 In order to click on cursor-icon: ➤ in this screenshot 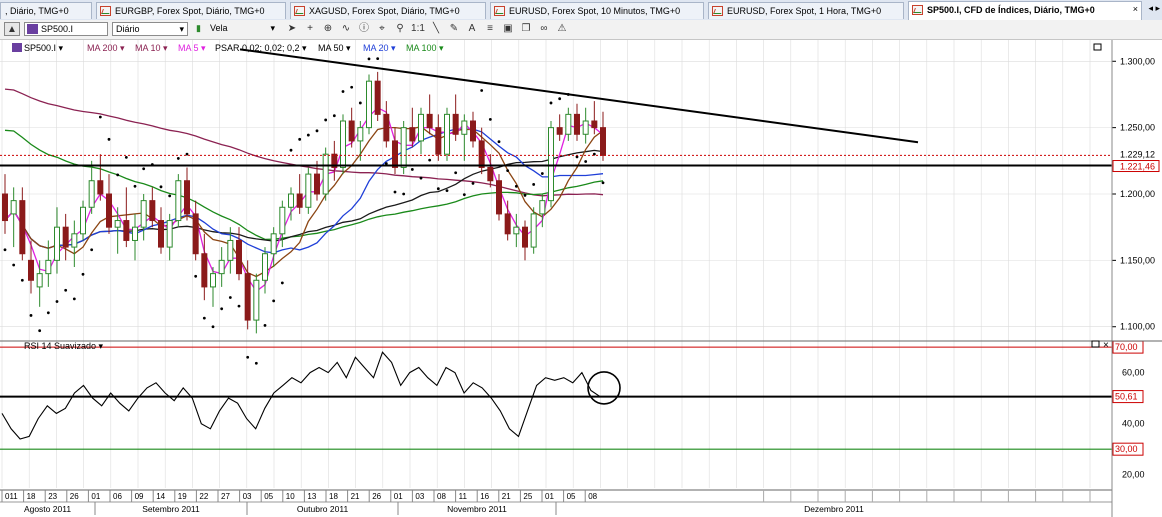, I will do `click(292, 29)`.